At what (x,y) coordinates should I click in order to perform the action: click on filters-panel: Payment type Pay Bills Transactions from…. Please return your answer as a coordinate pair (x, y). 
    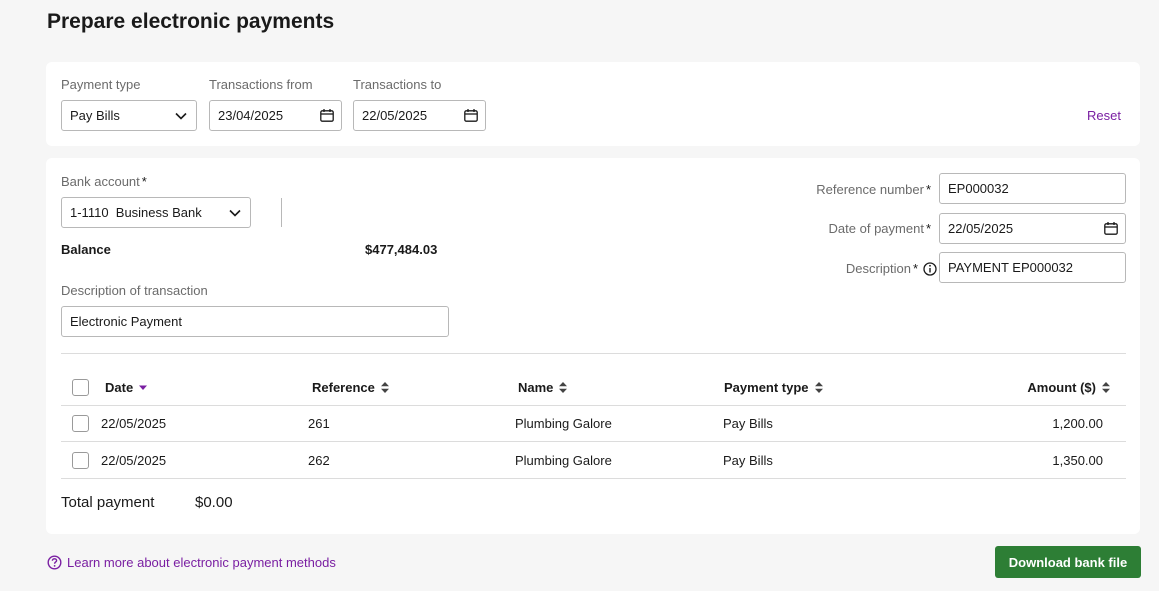
    Looking at the image, I should click on (593, 104).